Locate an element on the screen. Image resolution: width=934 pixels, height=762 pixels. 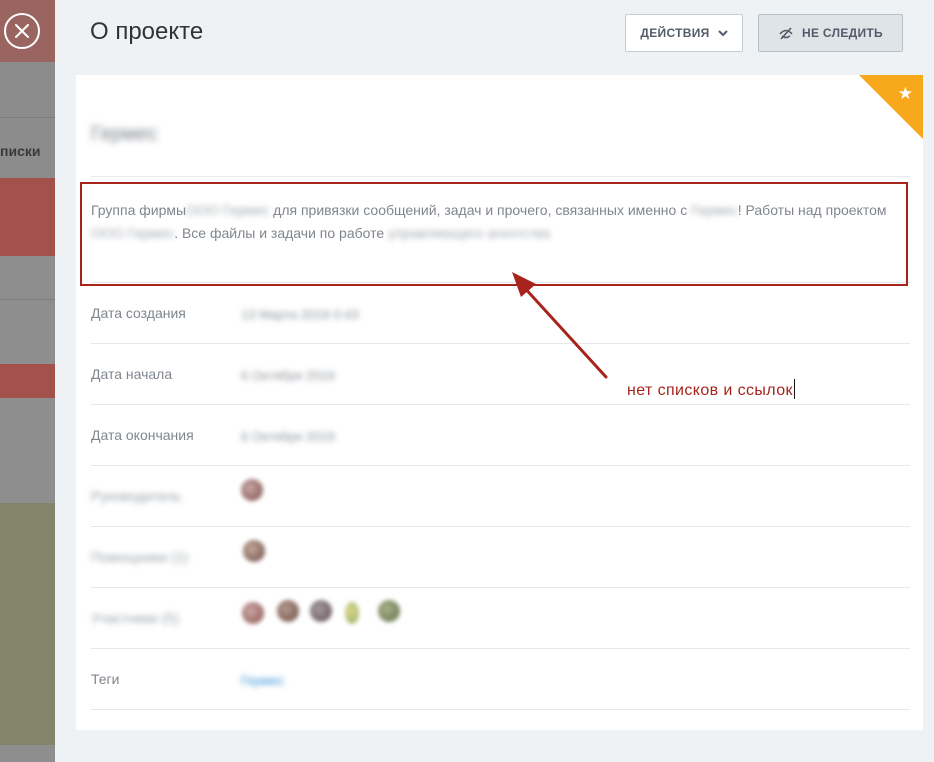
annotation-note-text: нет списков и ссылок is located at coordinates (710, 390).